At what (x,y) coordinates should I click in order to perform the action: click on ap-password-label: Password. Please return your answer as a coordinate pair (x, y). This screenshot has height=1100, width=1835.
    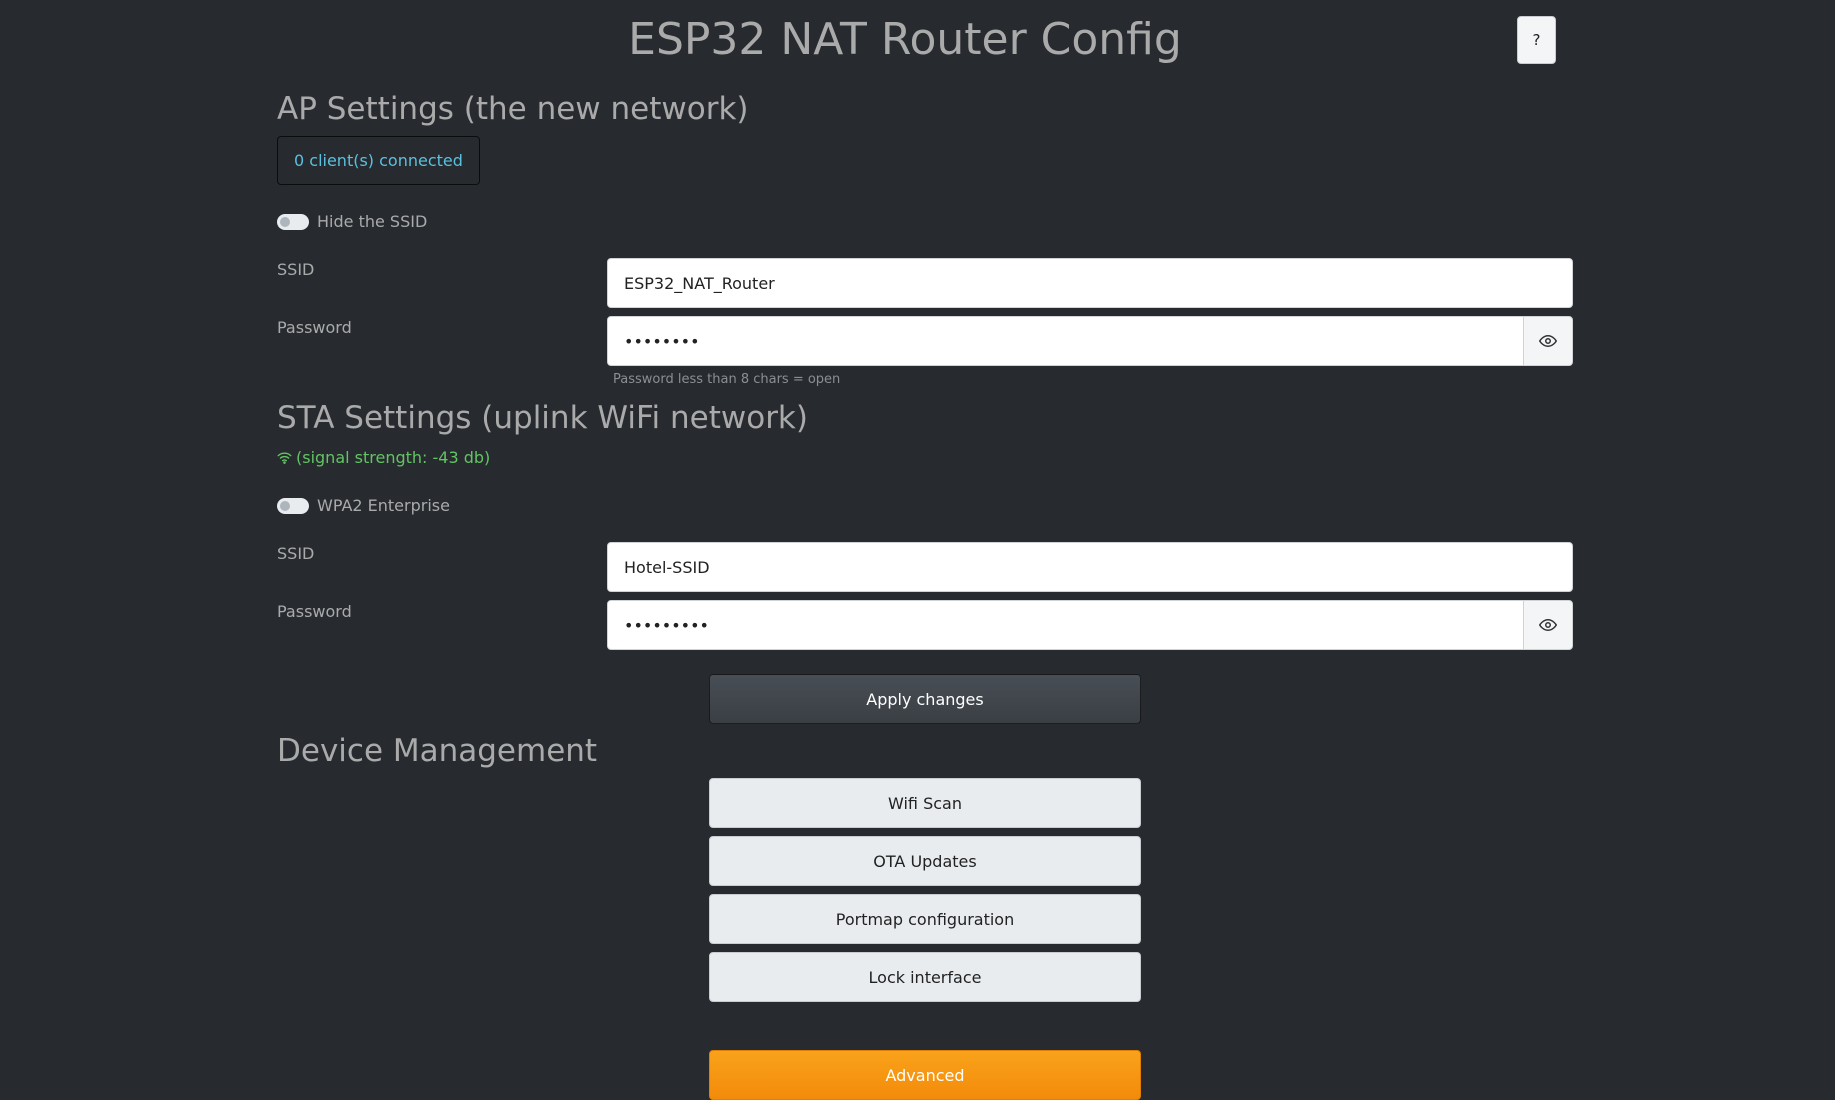
    Looking at the image, I should click on (314, 327).